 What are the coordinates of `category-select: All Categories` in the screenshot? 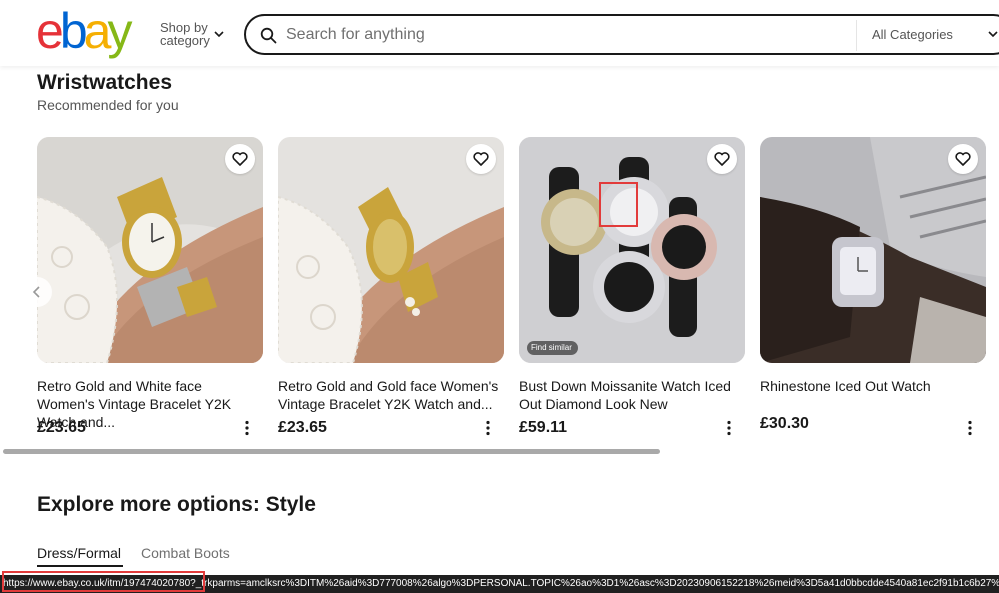 It's located at (912, 34).